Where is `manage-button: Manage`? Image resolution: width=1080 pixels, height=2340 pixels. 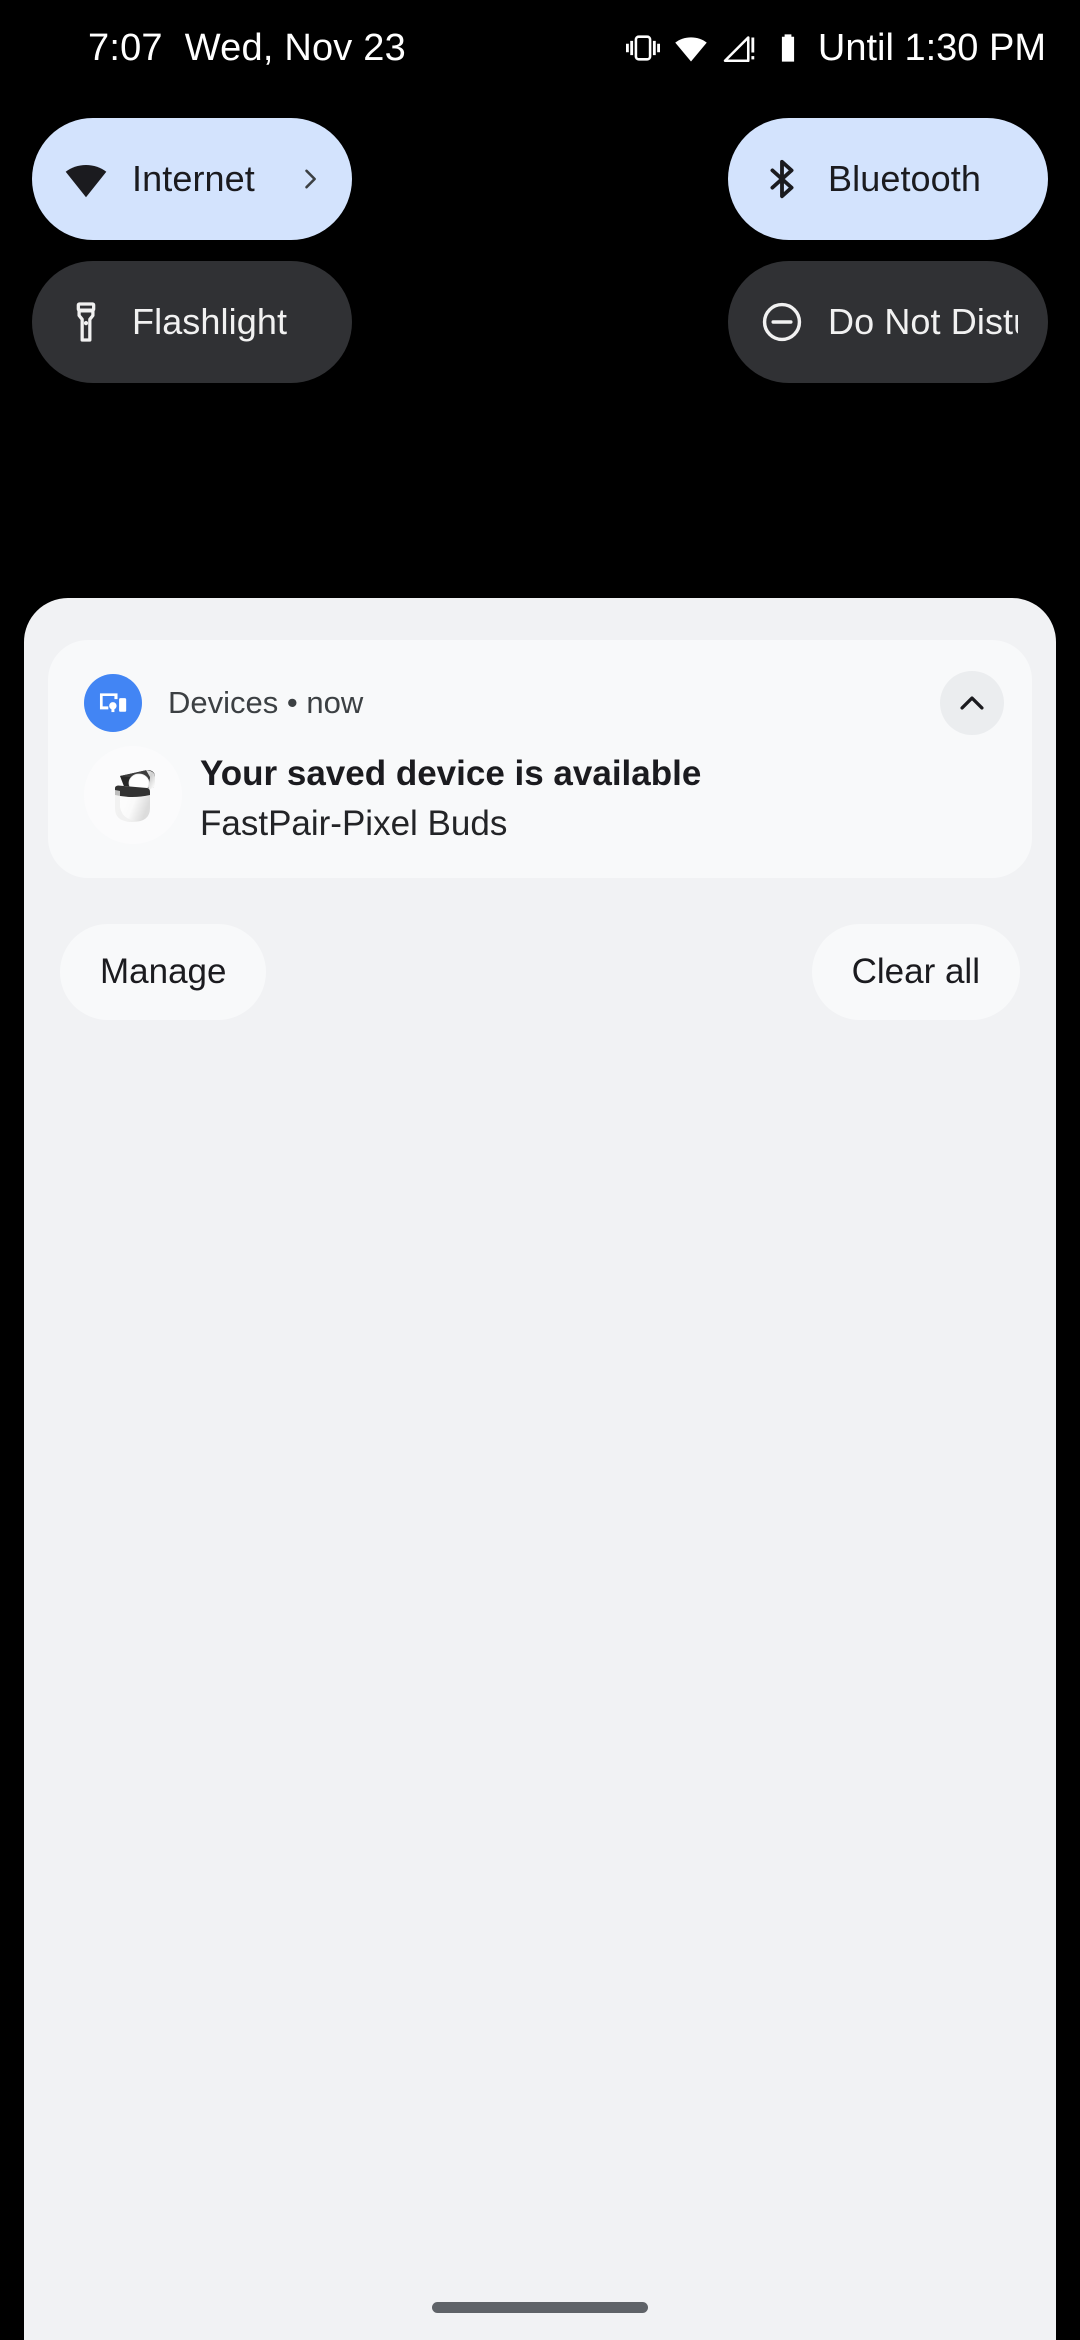
manage-button: Manage is located at coordinates (163, 972).